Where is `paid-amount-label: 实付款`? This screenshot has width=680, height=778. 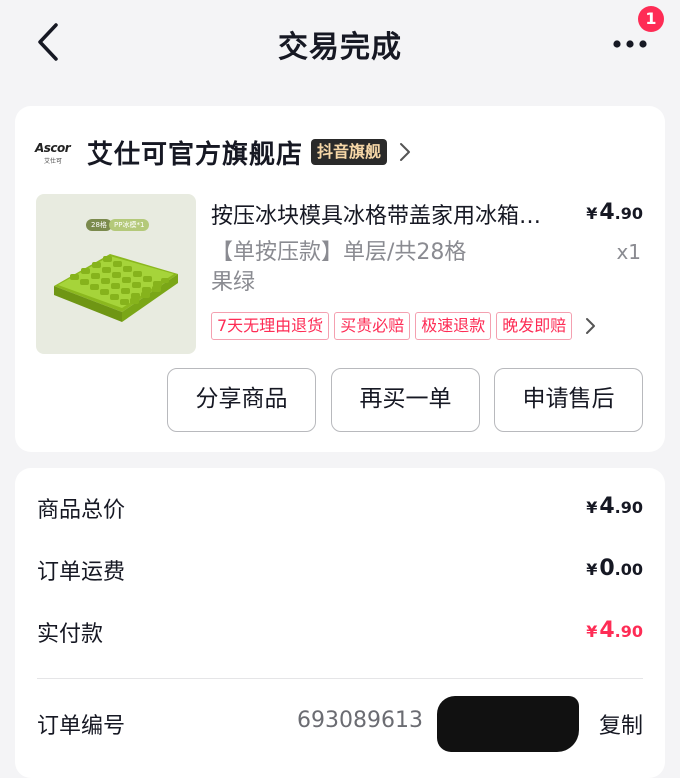 paid-amount-label: 实付款 is located at coordinates (70, 634).